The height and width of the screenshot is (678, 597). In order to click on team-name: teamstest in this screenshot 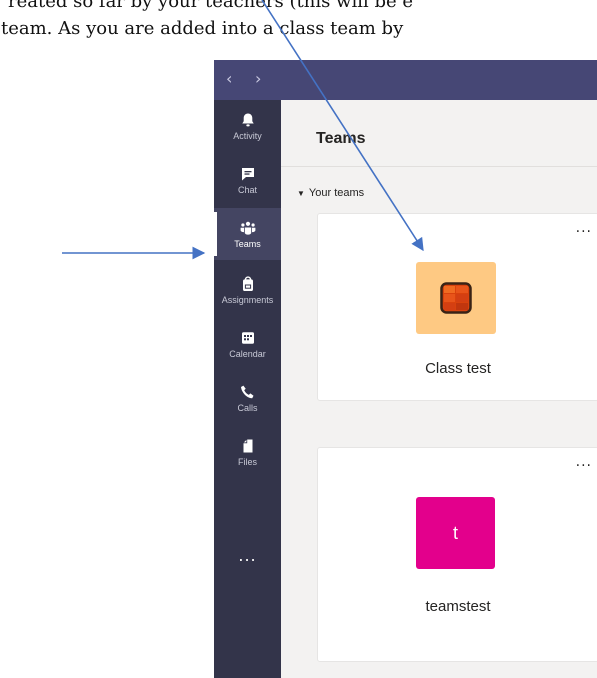, I will do `click(458, 606)`.